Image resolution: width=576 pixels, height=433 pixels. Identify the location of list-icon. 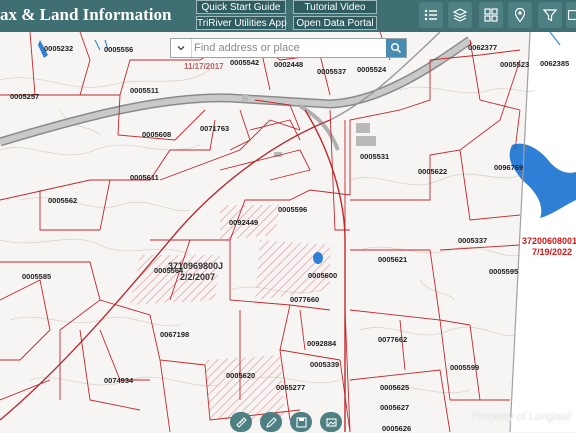
(431, 15).